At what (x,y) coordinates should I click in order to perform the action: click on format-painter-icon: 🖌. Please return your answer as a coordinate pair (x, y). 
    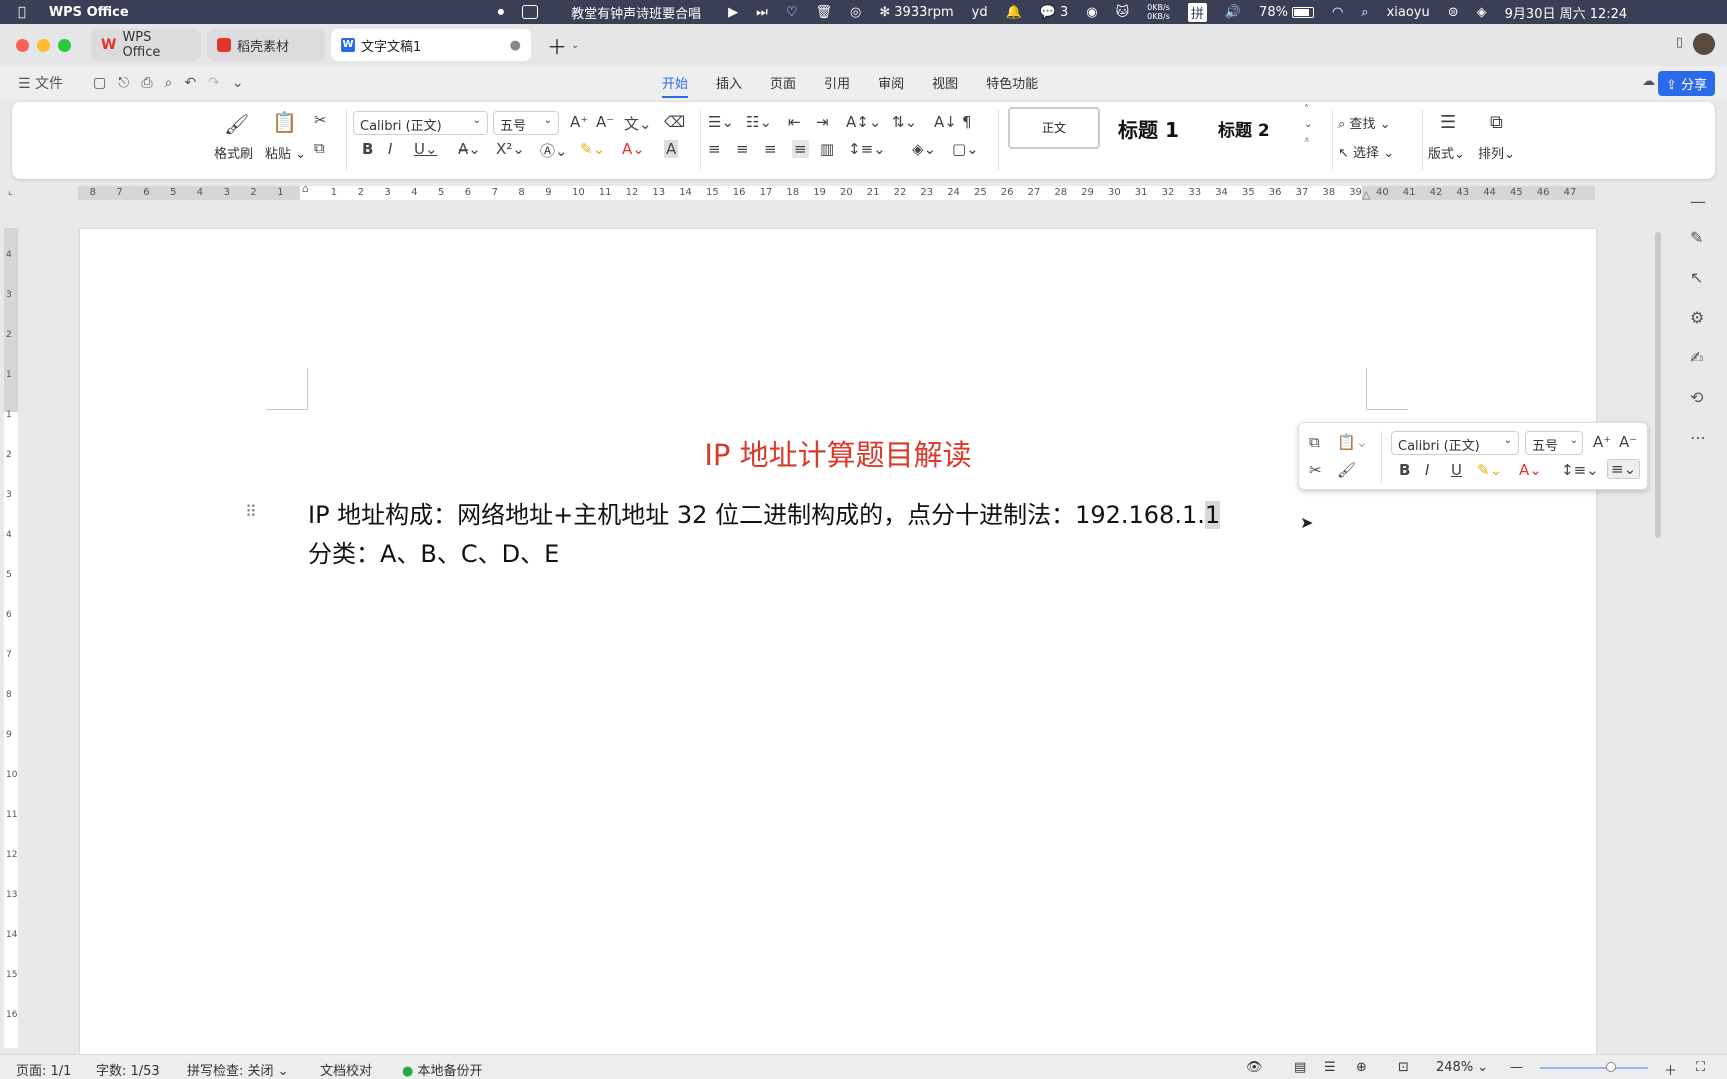
    Looking at the image, I should click on (1346, 470).